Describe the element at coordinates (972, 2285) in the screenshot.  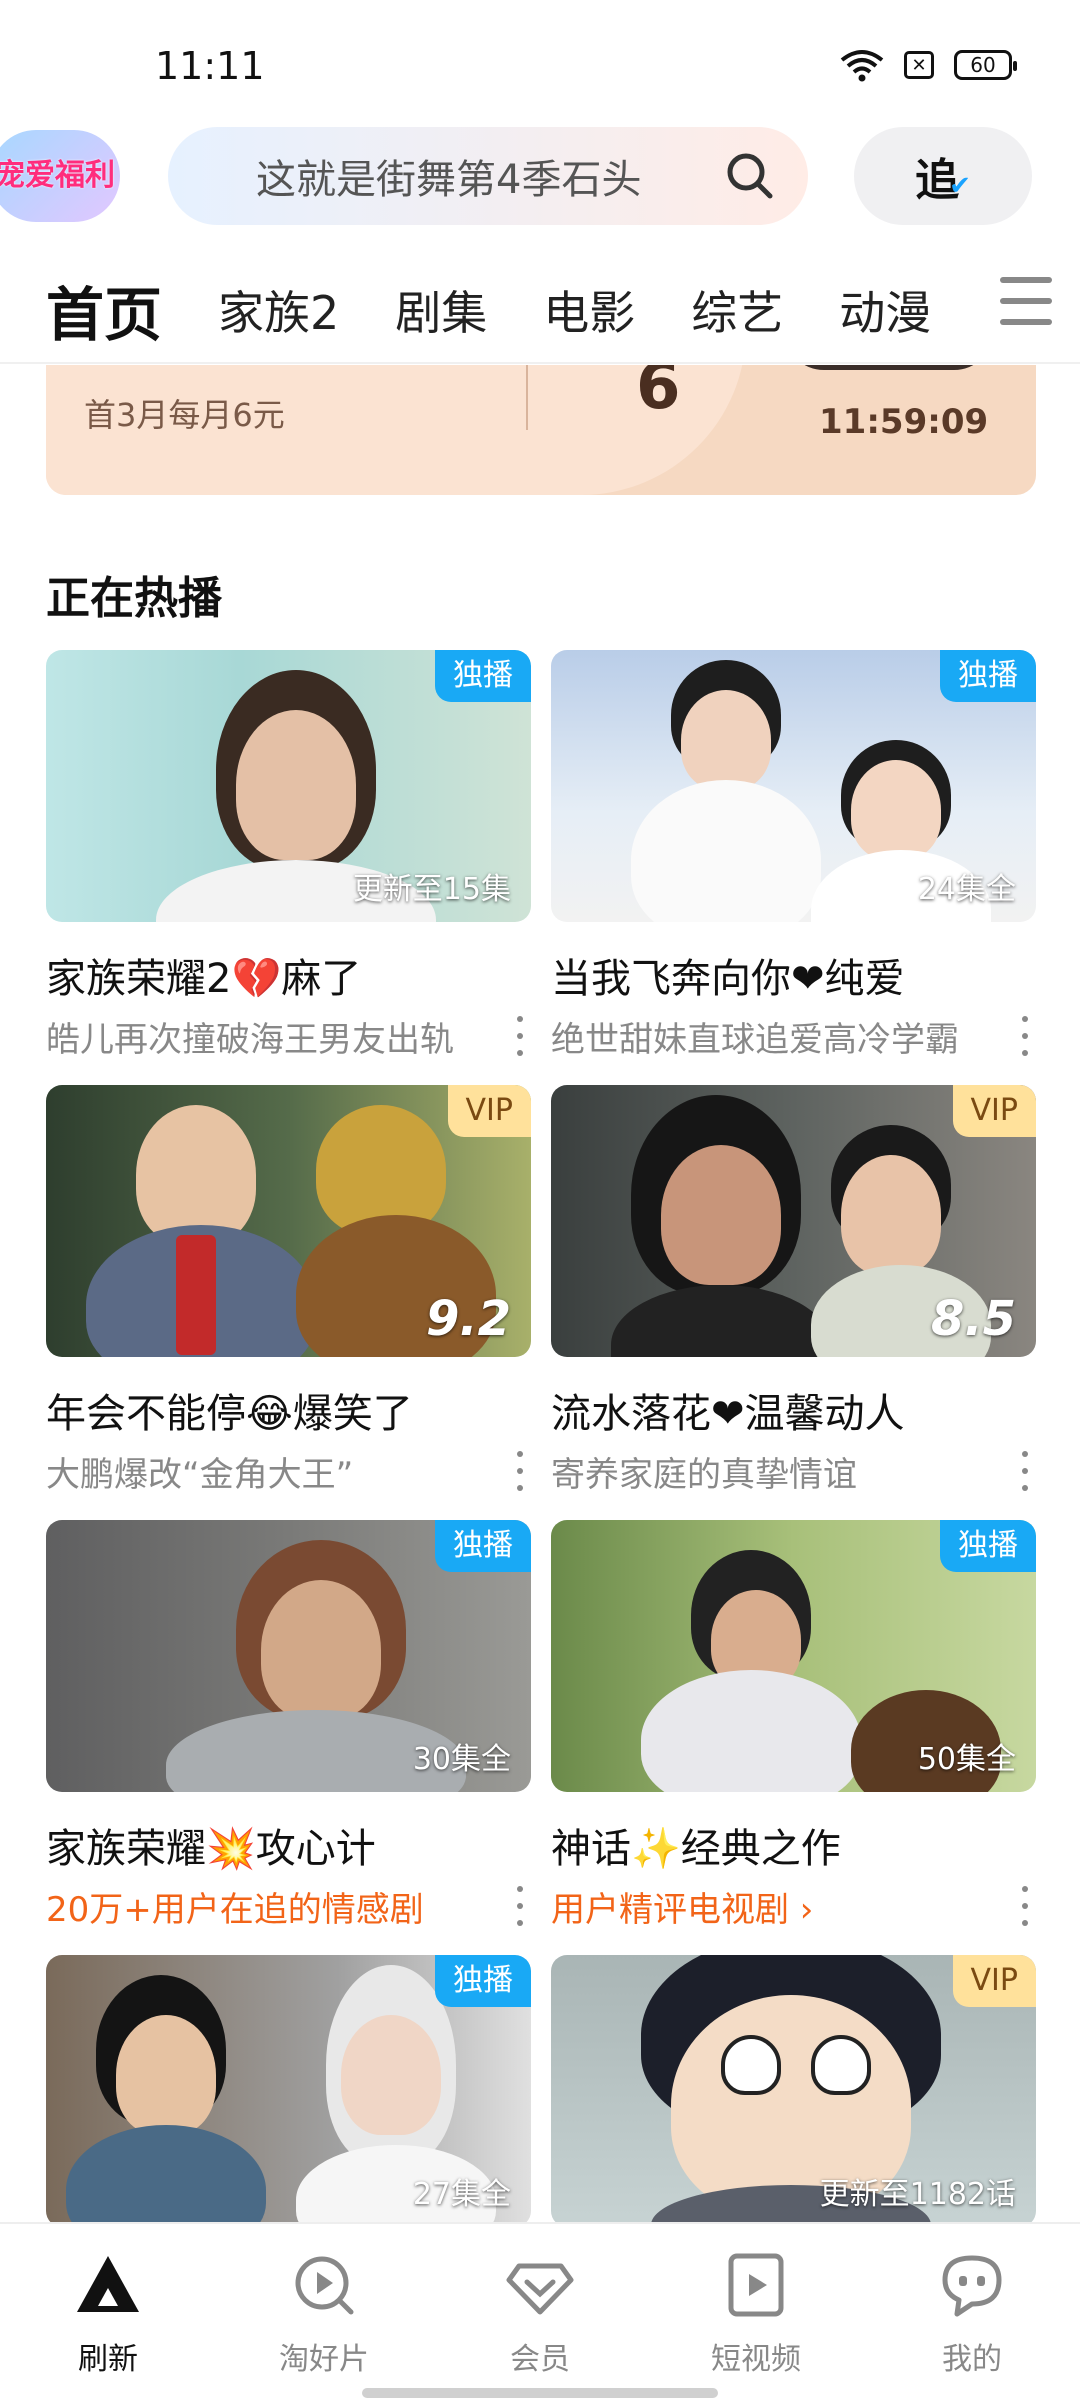
I see `profile-chat-icon` at that location.